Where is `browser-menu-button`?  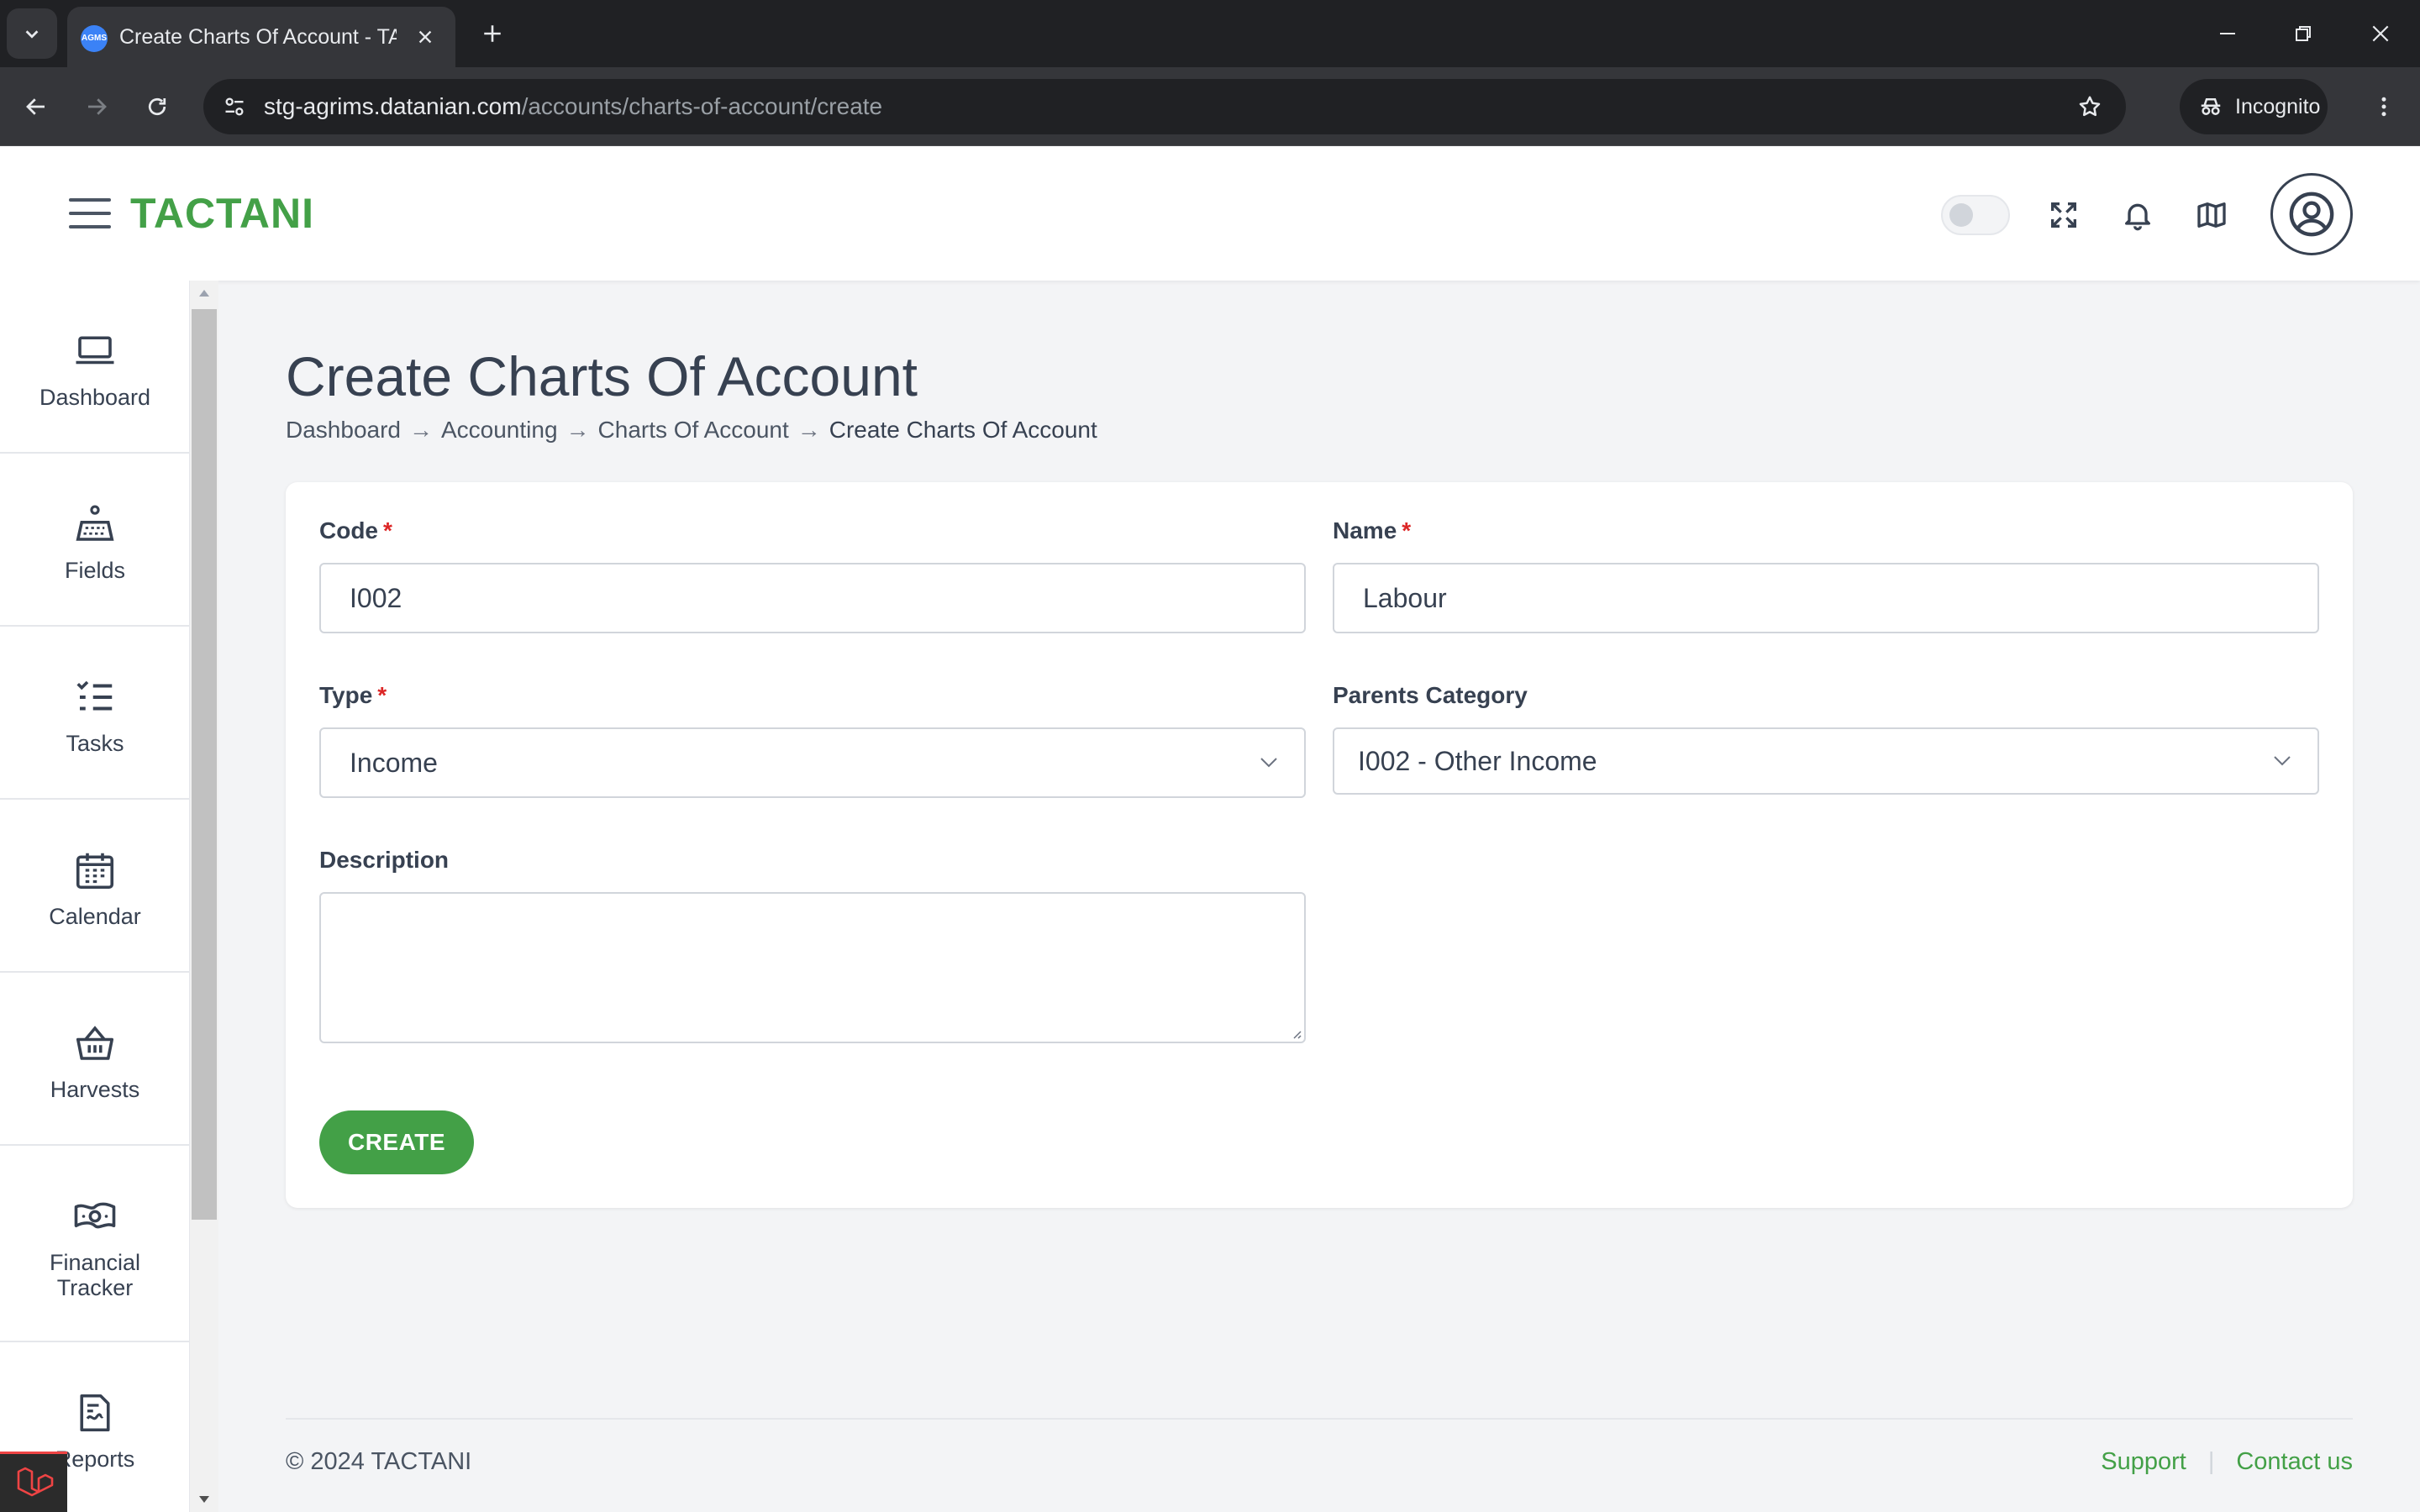 browser-menu-button is located at coordinates (2384, 106).